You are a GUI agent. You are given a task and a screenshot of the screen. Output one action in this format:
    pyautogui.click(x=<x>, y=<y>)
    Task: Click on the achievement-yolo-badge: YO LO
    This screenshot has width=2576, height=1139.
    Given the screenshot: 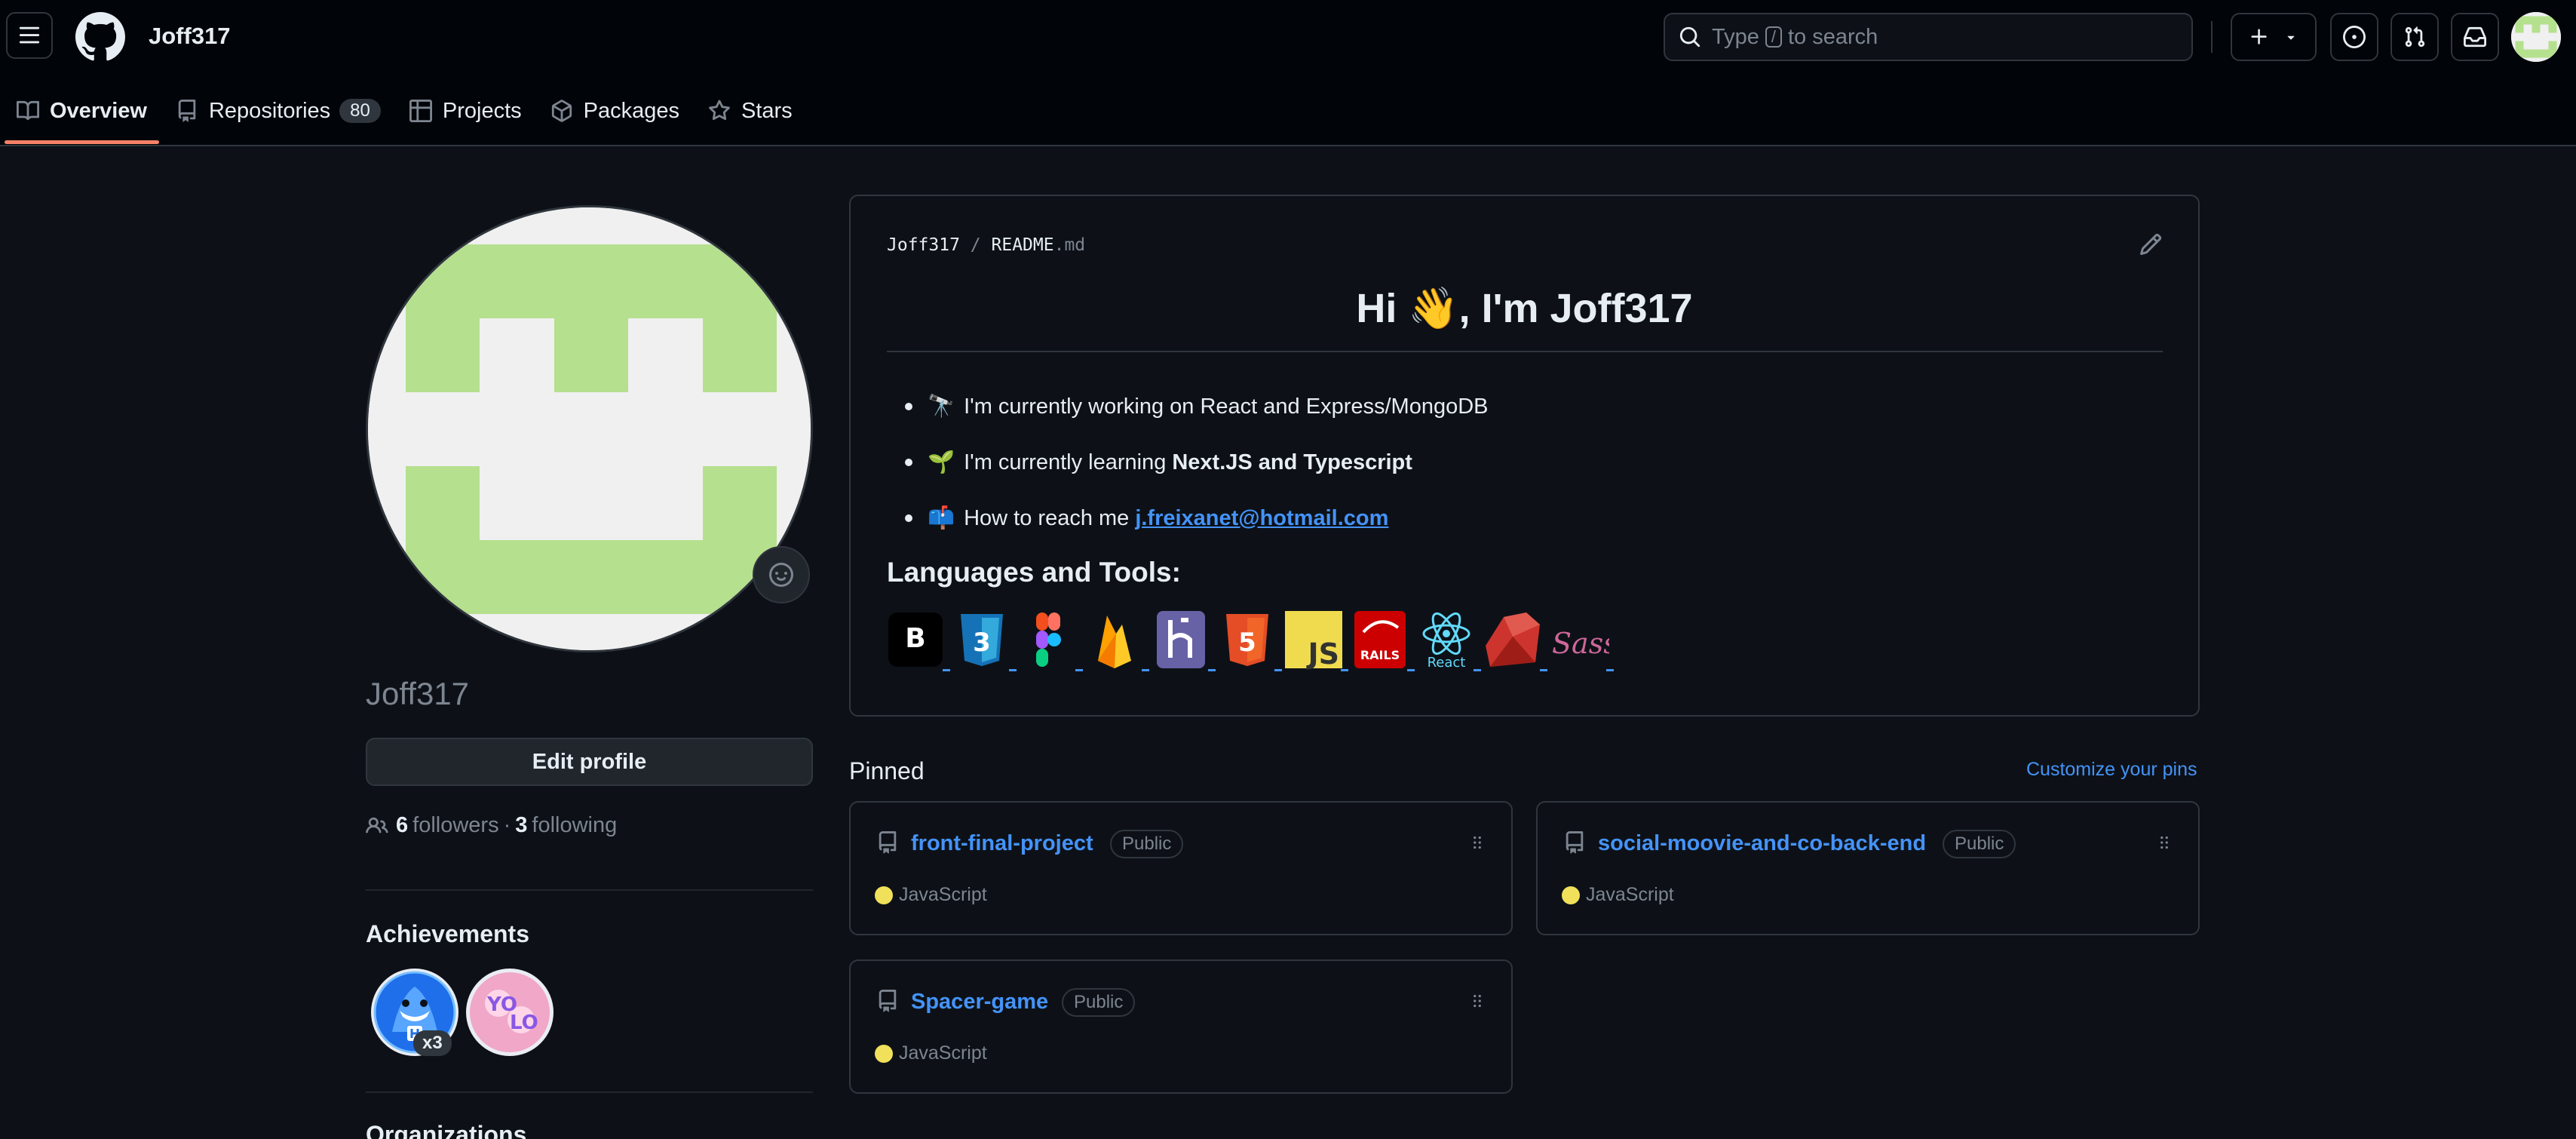 What is the action you would take?
    pyautogui.click(x=510, y=1013)
    